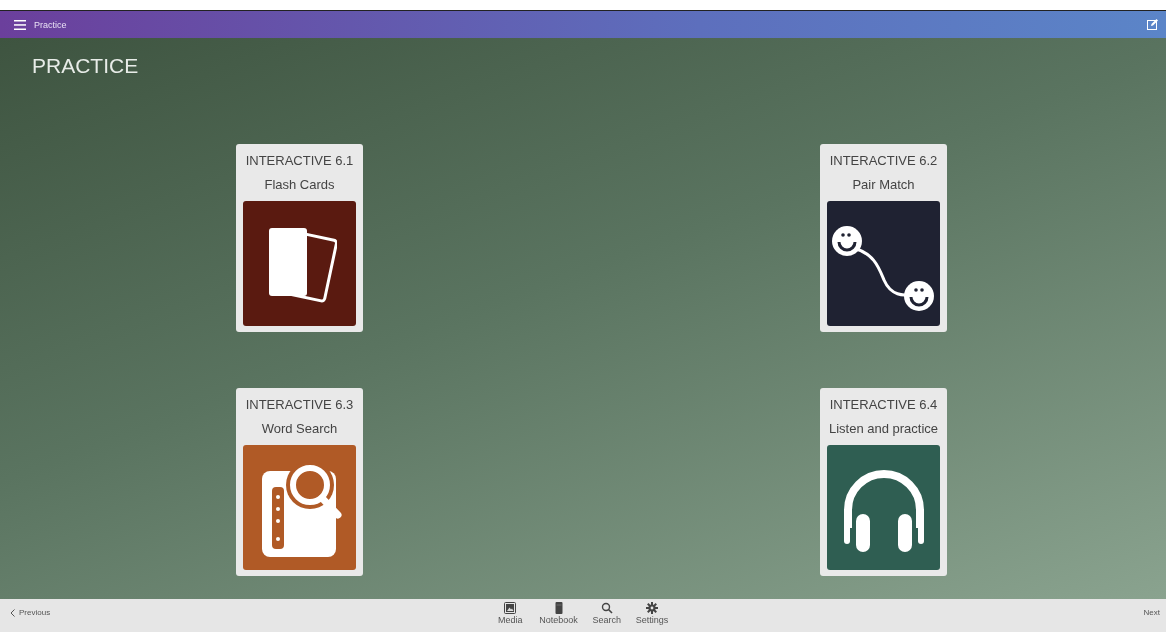 The width and height of the screenshot is (1166, 632). Describe the element at coordinates (30, 612) in the screenshot. I see `previous-button: Previous` at that location.